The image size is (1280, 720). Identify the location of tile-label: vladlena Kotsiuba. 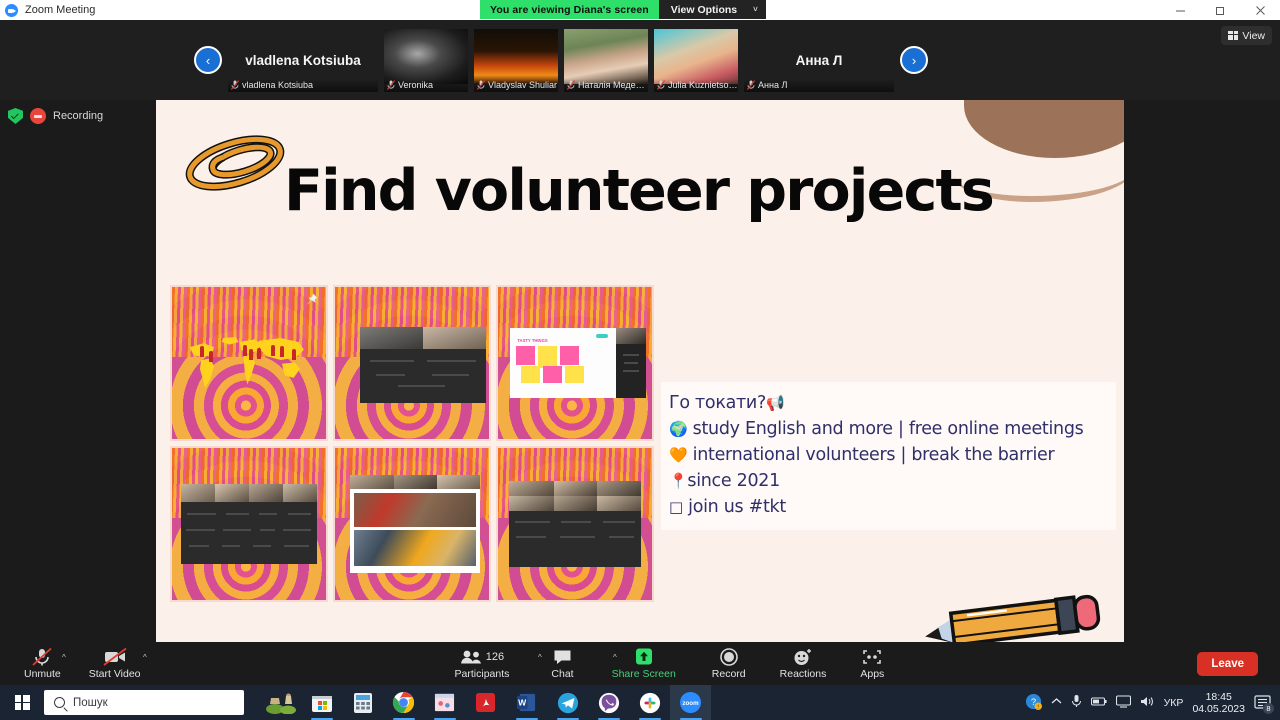
(303, 85).